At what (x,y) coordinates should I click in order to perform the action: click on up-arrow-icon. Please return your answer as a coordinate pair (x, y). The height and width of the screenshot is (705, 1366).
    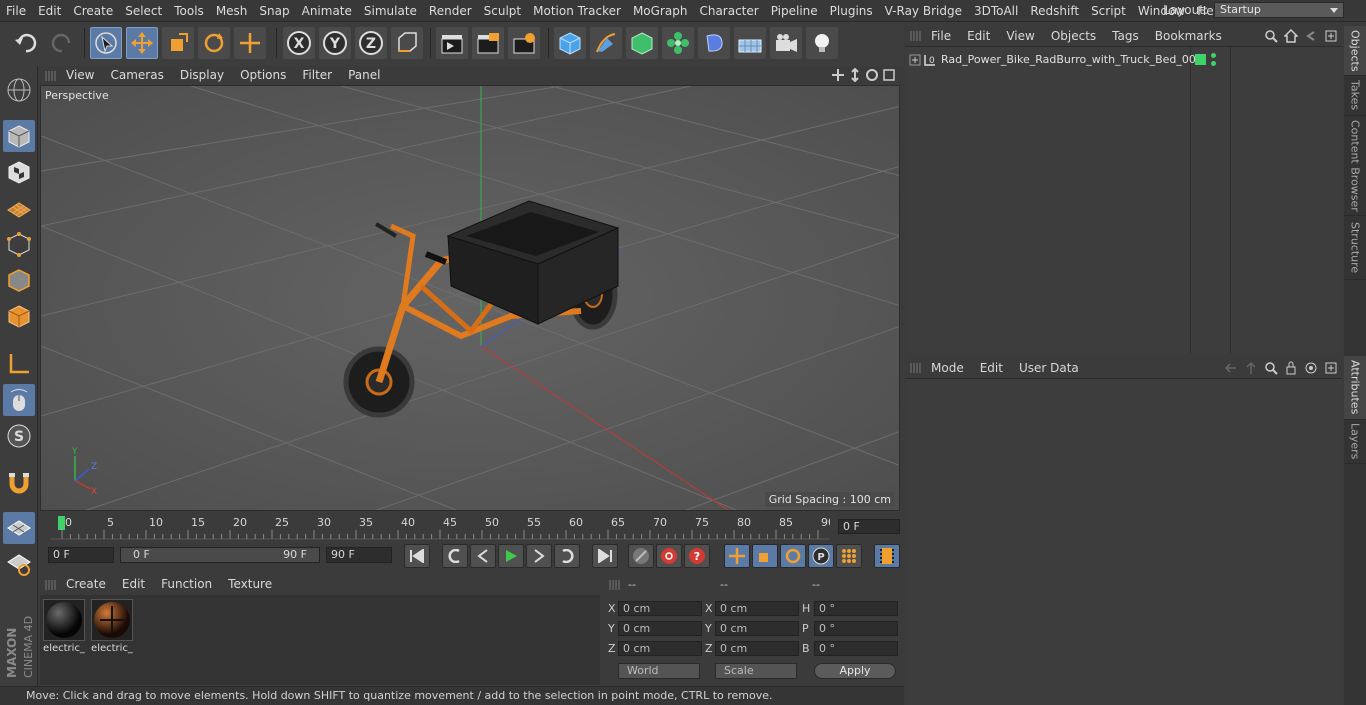
    Looking at the image, I should click on (1251, 368).